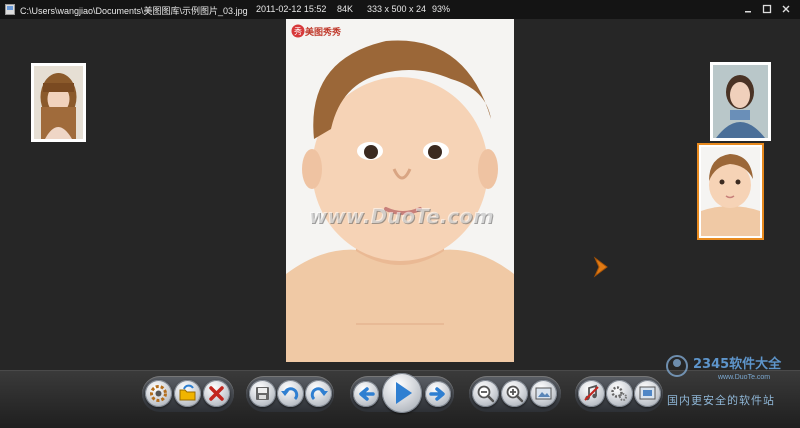 The image size is (800, 428). What do you see at coordinates (748, 12) in the screenshot?
I see `minimize-icon` at bounding box center [748, 12].